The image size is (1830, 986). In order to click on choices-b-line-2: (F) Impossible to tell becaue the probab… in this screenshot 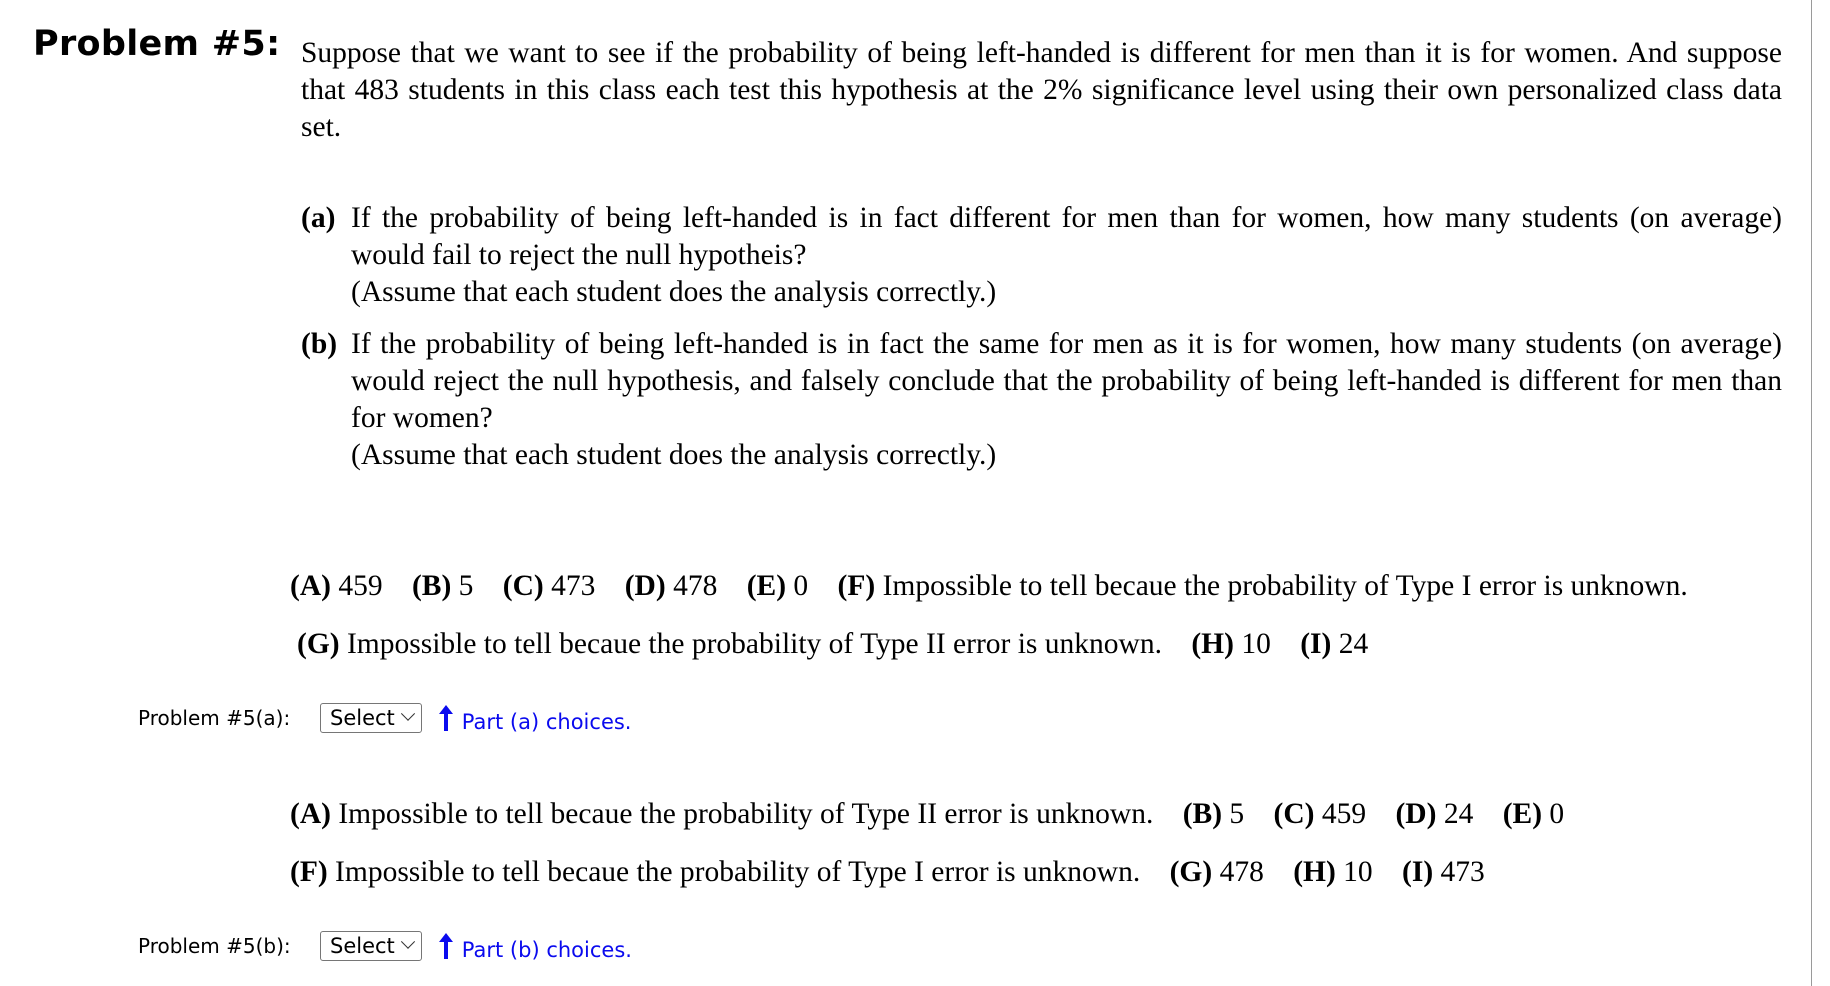, I will do `click(887, 872)`.